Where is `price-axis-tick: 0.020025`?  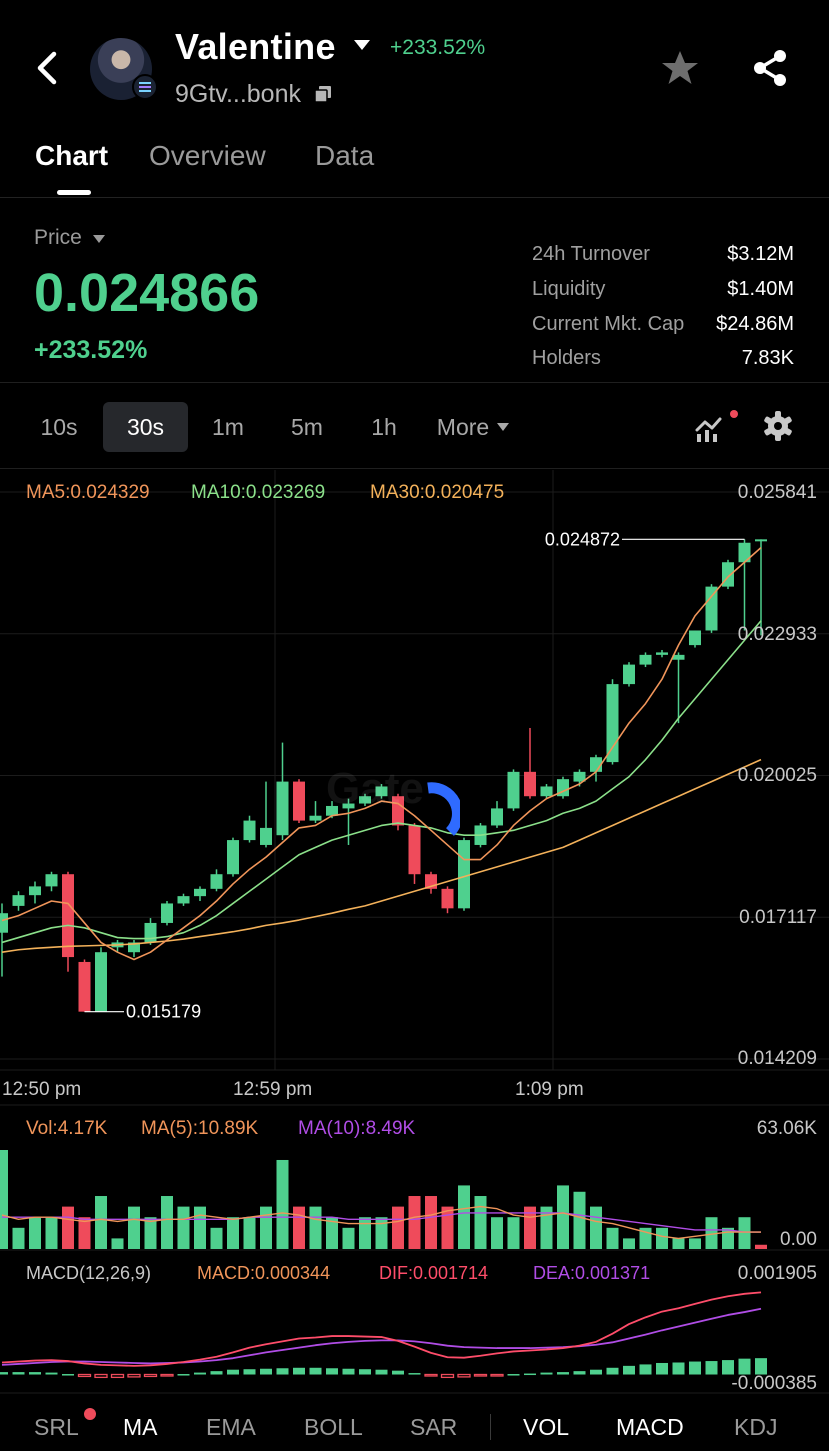
price-axis-tick: 0.020025 is located at coordinates (777, 775).